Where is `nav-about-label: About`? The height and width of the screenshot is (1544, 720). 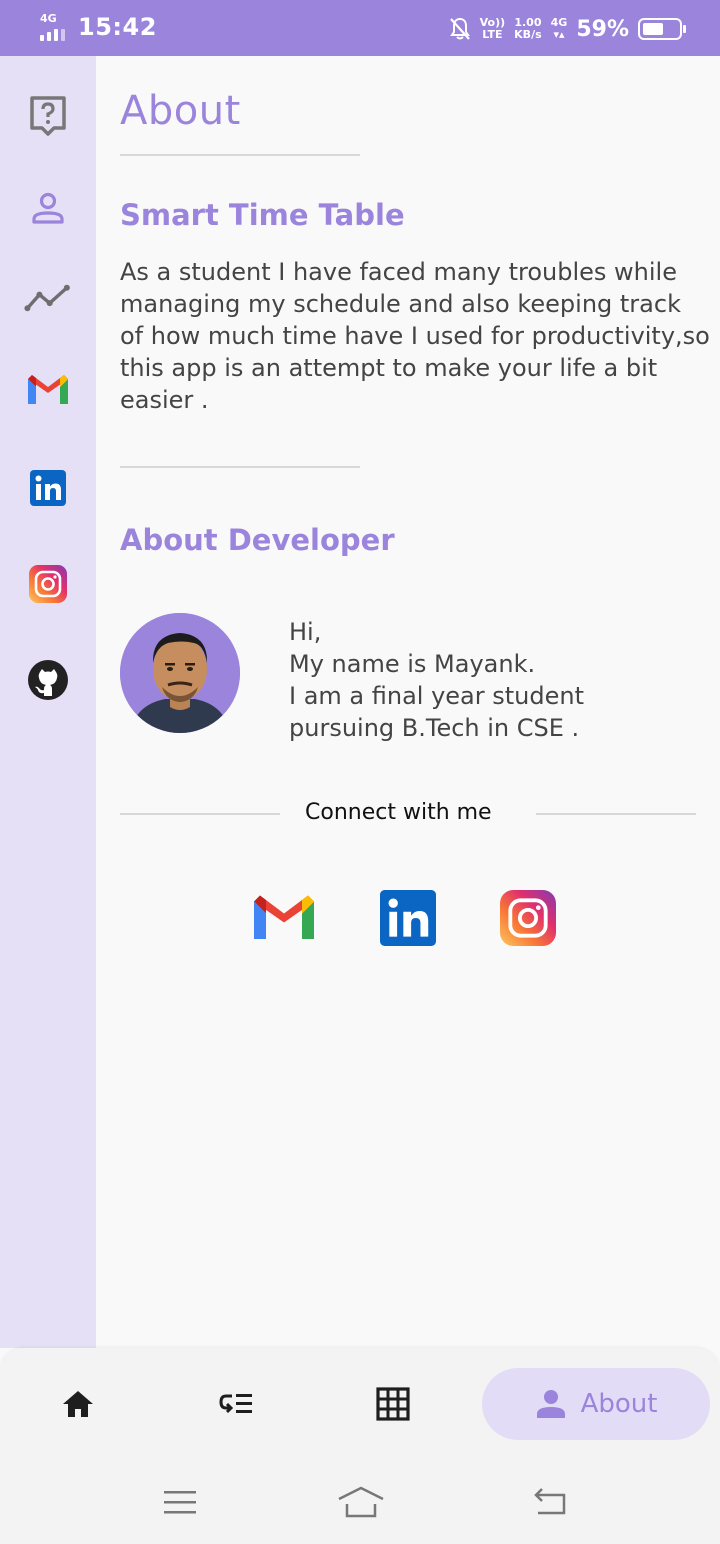
nav-about-label: About is located at coordinates (619, 1404).